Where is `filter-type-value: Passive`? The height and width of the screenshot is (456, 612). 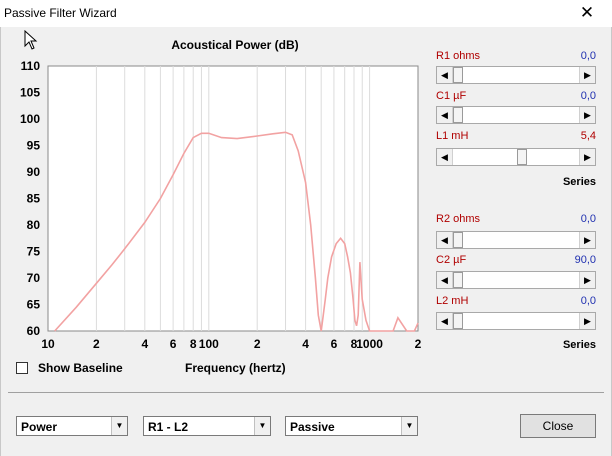 filter-type-value: Passive is located at coordinates (312, 427).